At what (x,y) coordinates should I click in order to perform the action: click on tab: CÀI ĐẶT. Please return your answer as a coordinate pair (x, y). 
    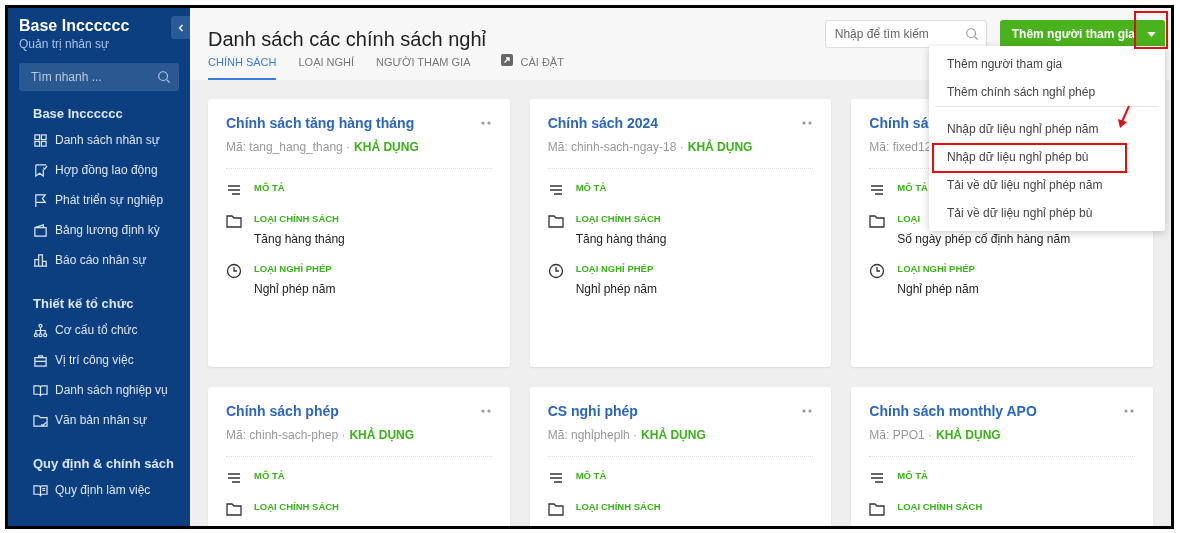
    Looking at the image, I should click on (532, 67).